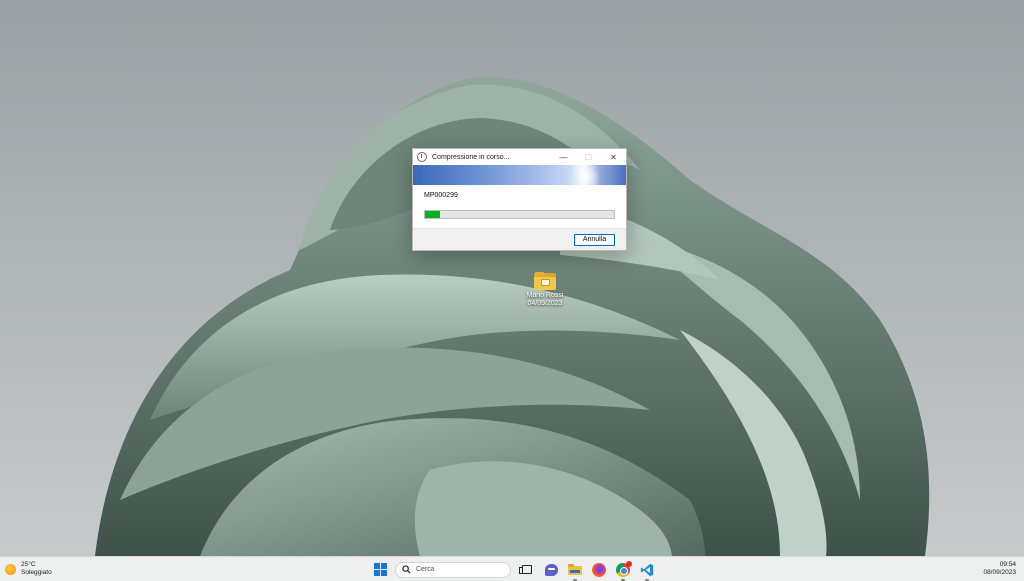 This screenshot has height=581, width=1024. I want to click on chrome-button, so click(623, 570).